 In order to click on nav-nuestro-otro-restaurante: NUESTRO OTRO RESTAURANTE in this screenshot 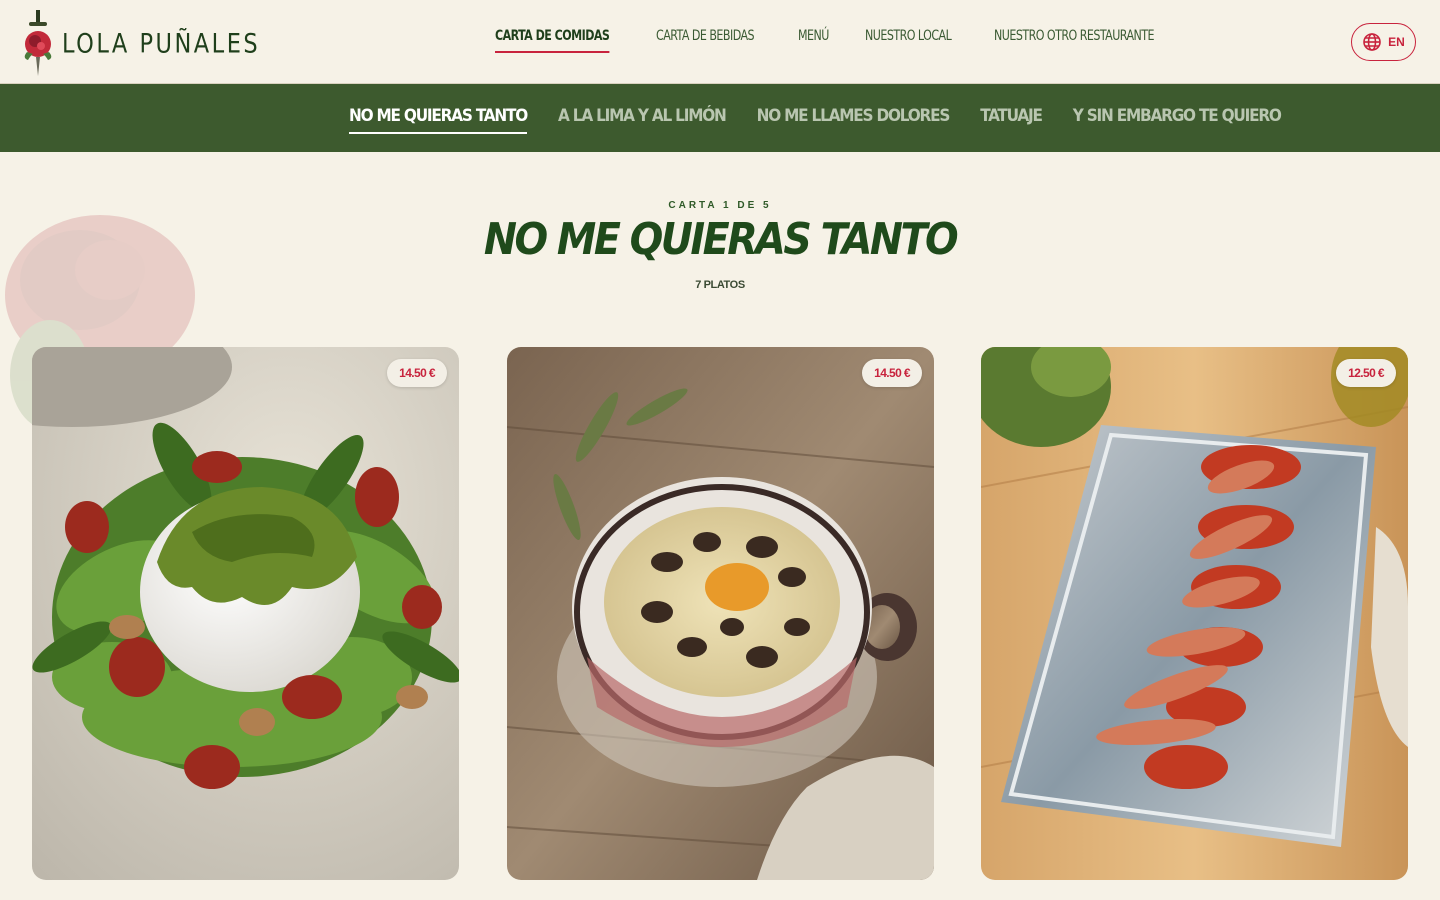, I will do `click(1074, 40)`.